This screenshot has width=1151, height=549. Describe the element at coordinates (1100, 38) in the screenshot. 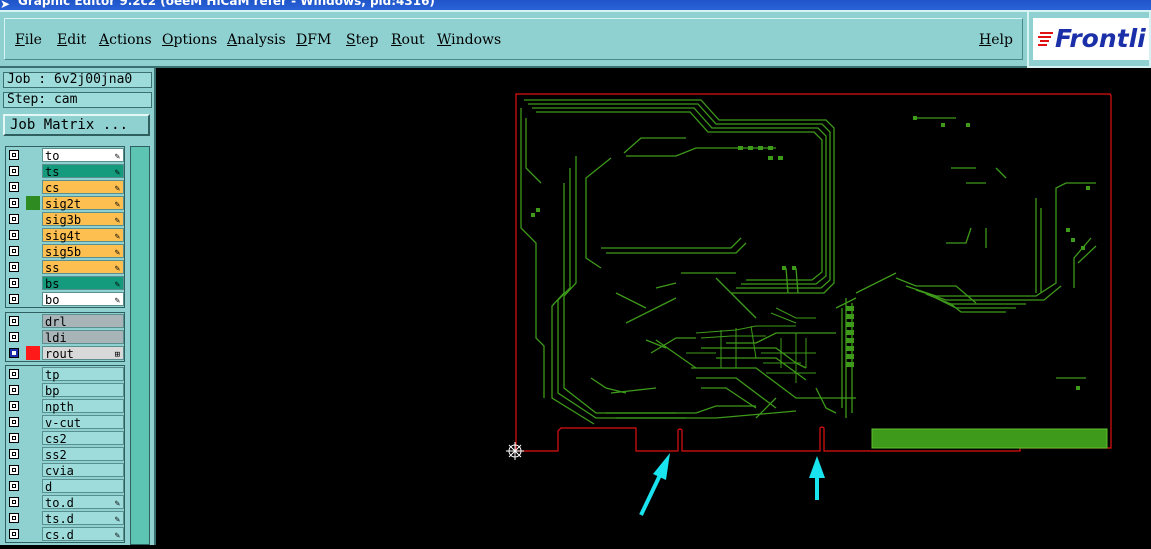

I see `logo-text: Frontli` at that location.